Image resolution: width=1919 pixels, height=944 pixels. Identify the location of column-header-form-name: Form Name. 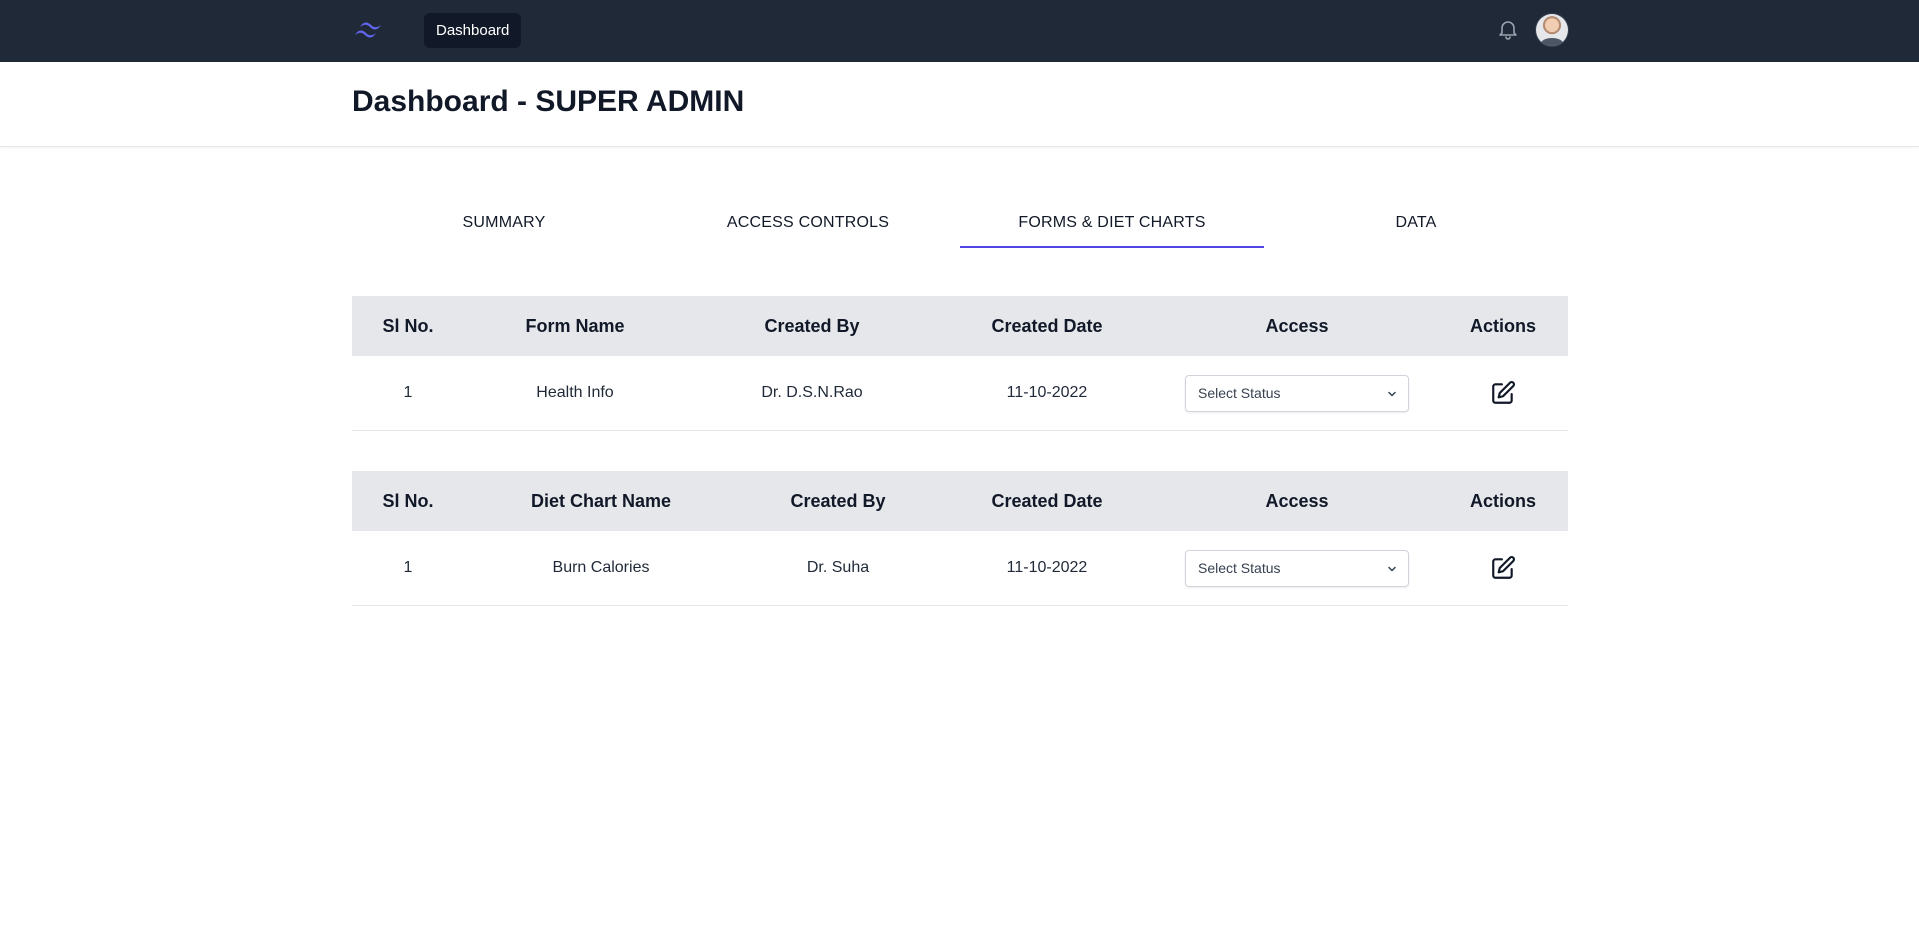
(575, 326).